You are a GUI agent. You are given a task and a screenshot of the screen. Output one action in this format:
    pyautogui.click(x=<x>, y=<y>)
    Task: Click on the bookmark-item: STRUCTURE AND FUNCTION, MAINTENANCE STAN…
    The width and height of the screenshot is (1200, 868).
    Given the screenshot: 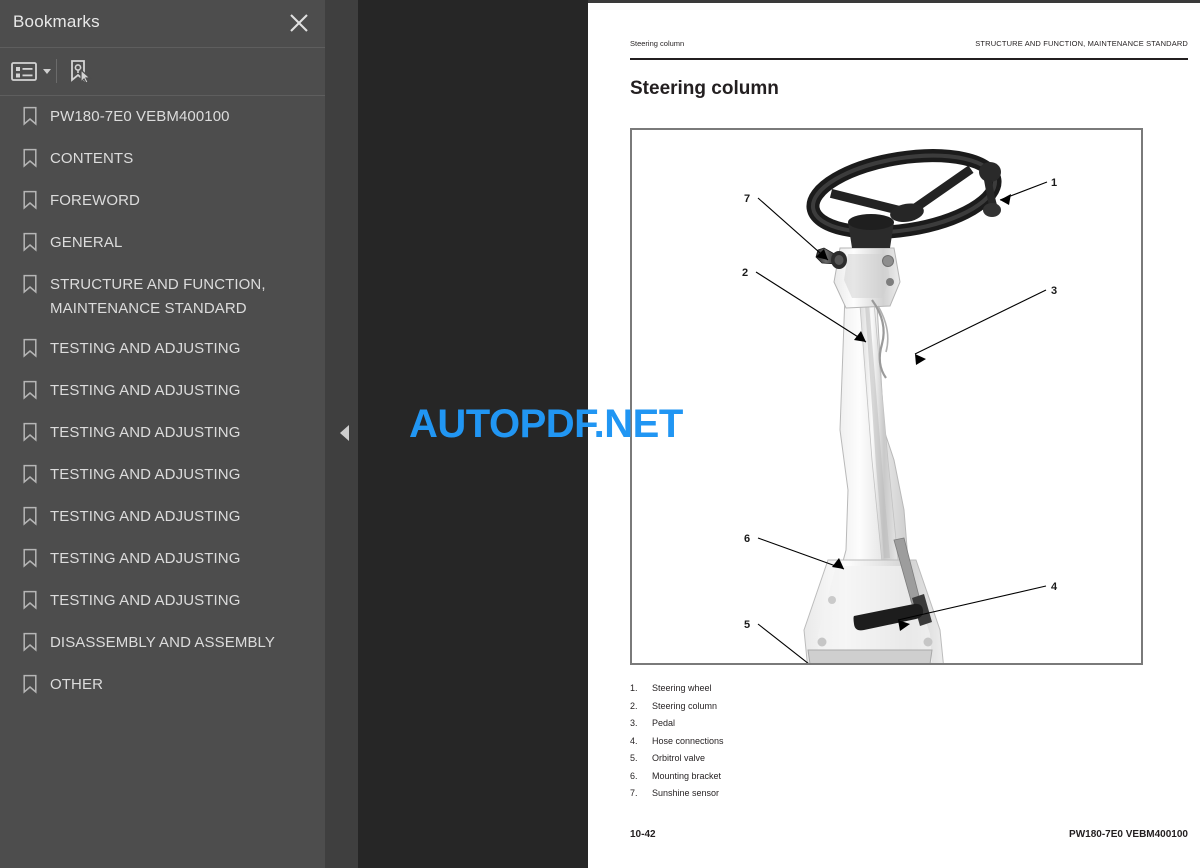 What is the action you would take?
    pyautogui.click(x=162, y=297)
    